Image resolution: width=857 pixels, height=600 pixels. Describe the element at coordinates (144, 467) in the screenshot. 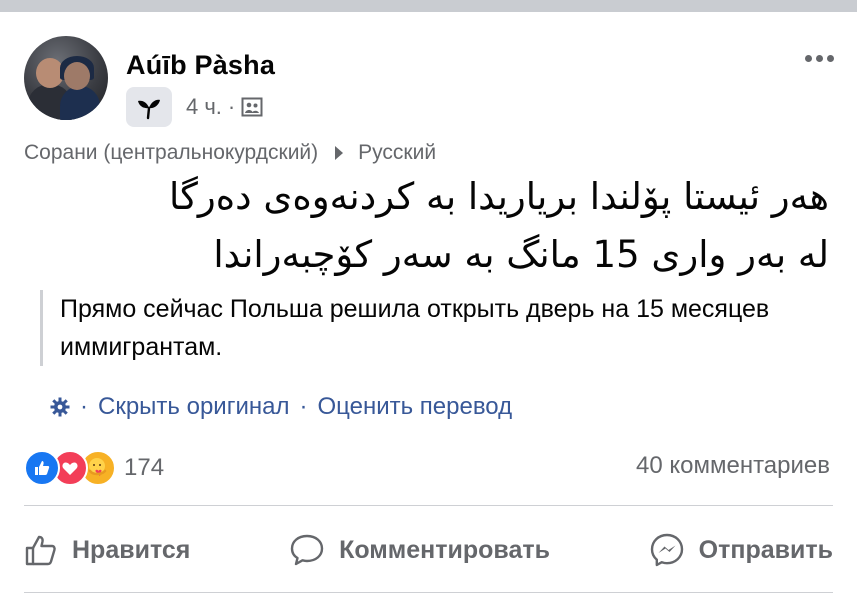

I see `reactions-count: 174` at that location.